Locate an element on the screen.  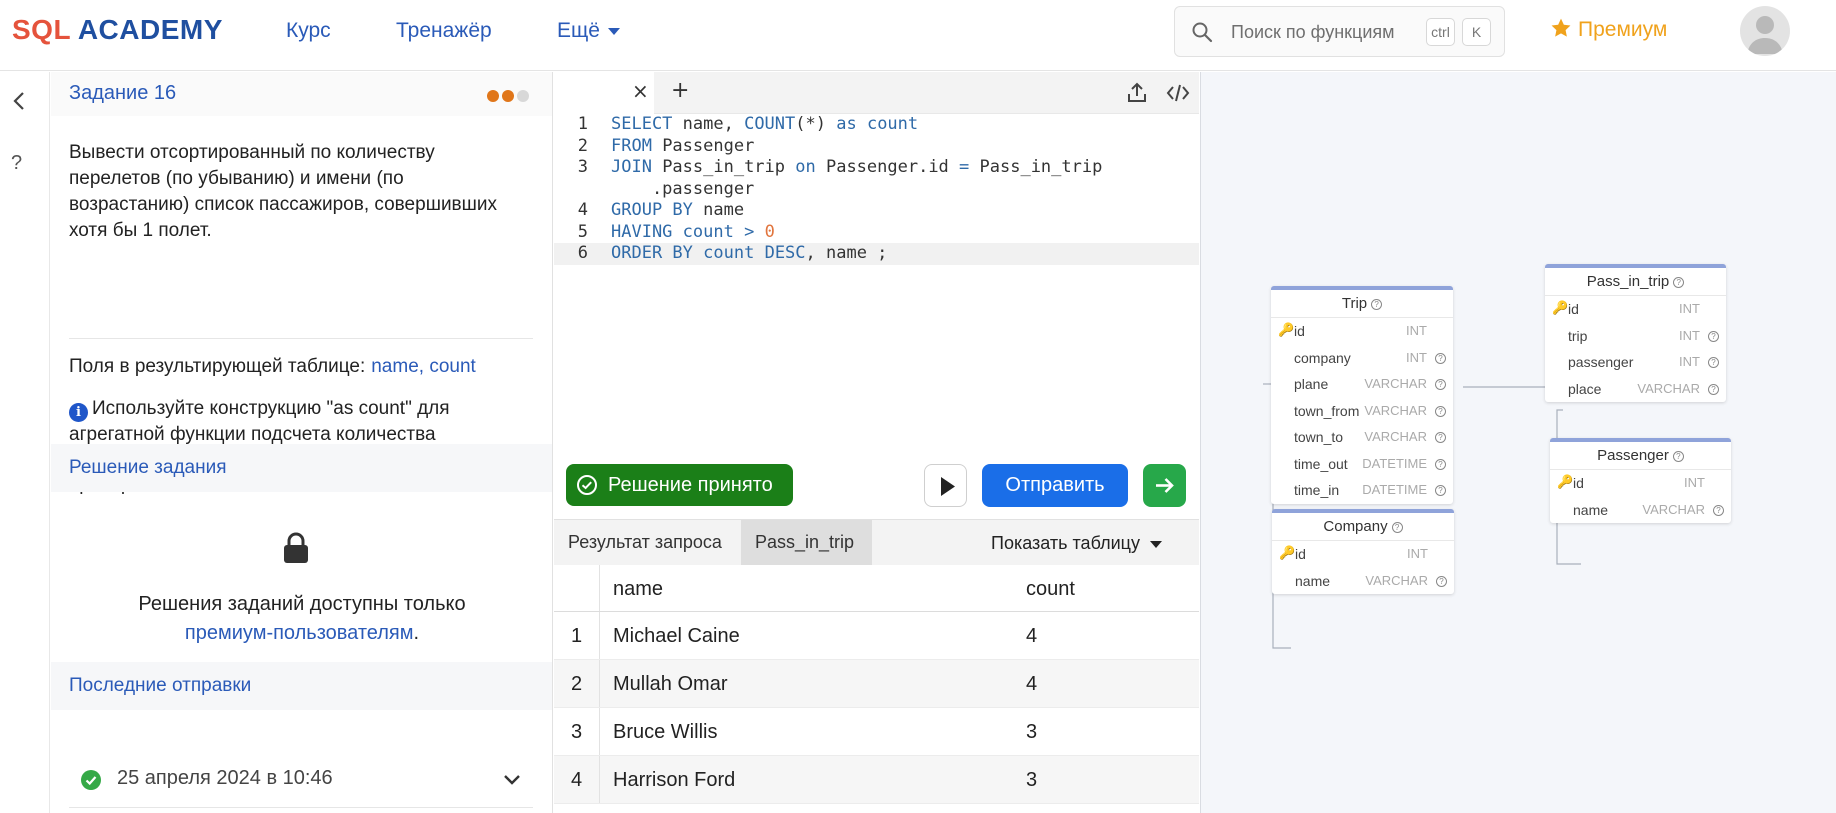
code-keyword: GROUP BY is located at coordinates (652, 210).